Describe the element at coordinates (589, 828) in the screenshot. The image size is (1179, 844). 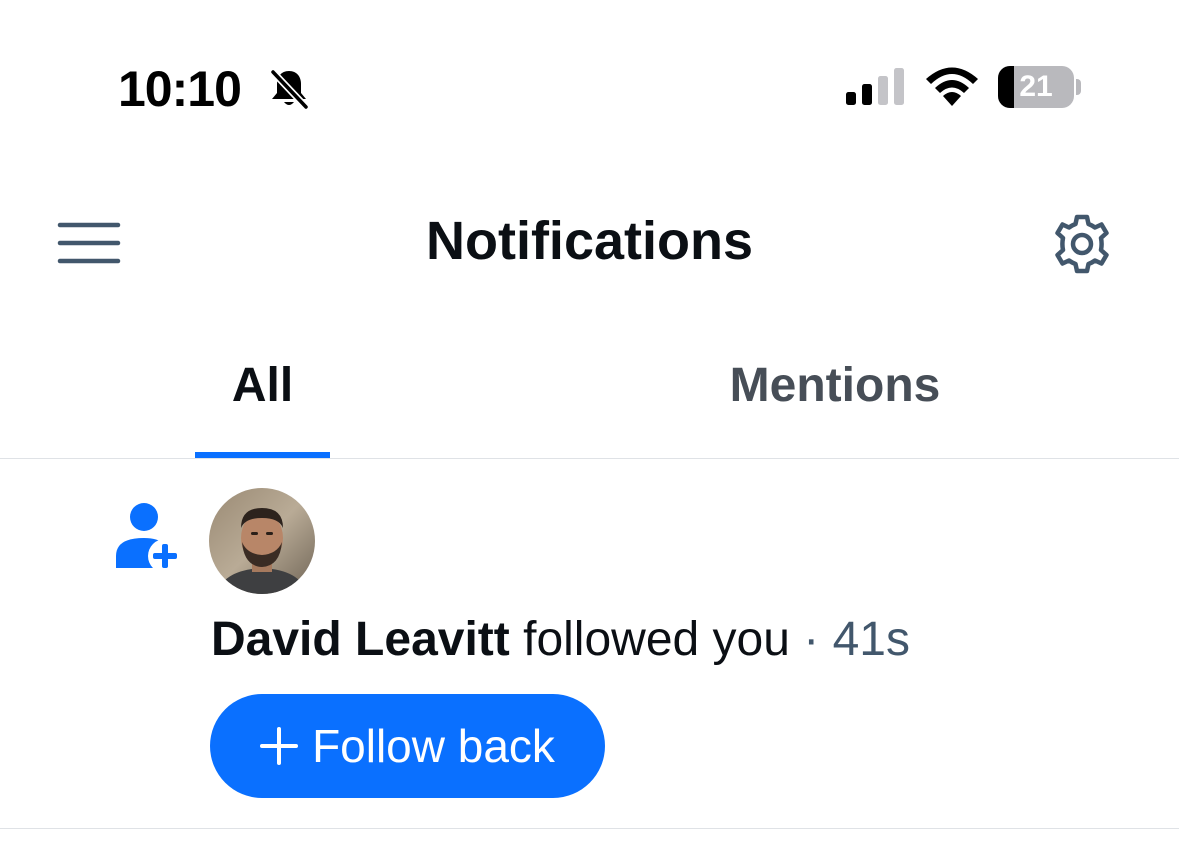
I see `notification-divider` at that location.